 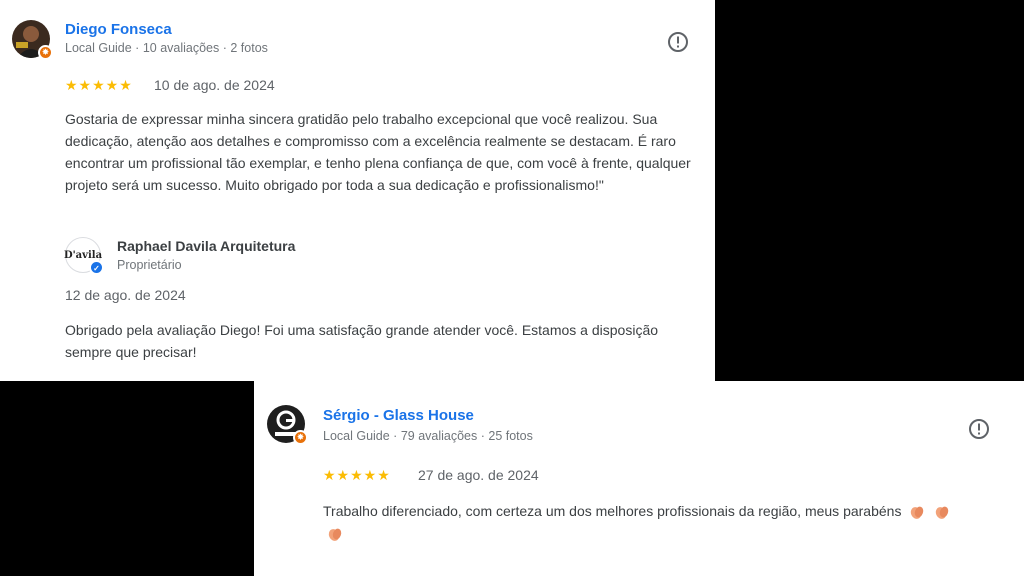 I want to click on verified-check-icon: ✓, so click(x=96, y=267).